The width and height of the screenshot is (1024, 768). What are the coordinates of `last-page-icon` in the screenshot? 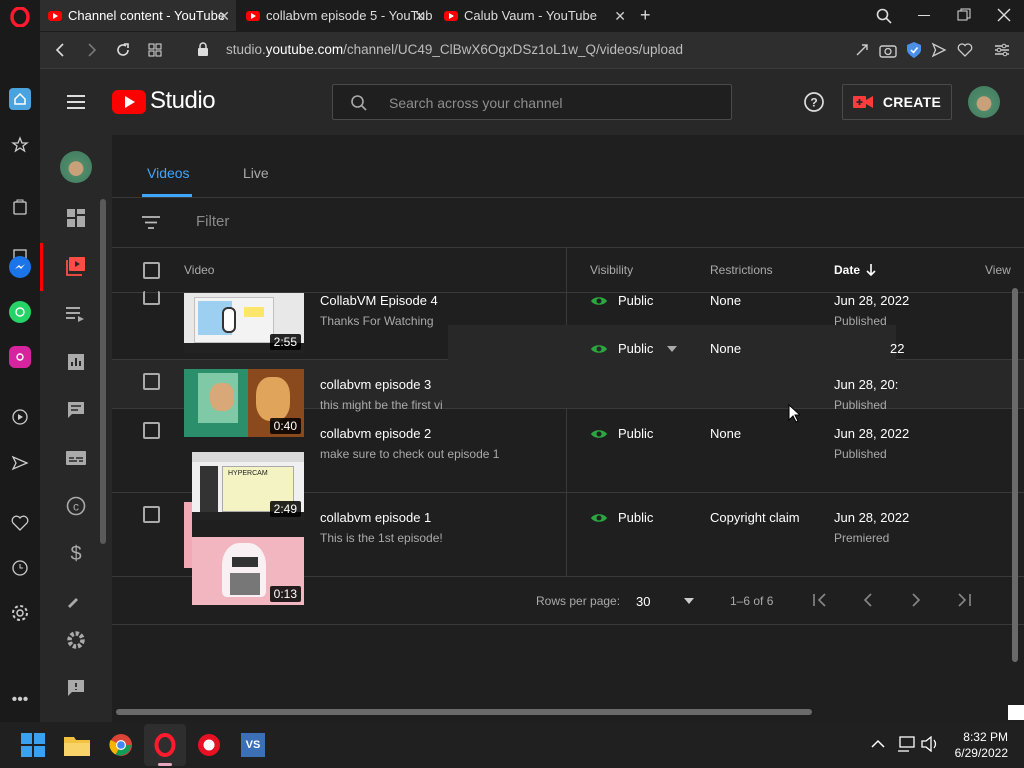 It's located at (964, 600).